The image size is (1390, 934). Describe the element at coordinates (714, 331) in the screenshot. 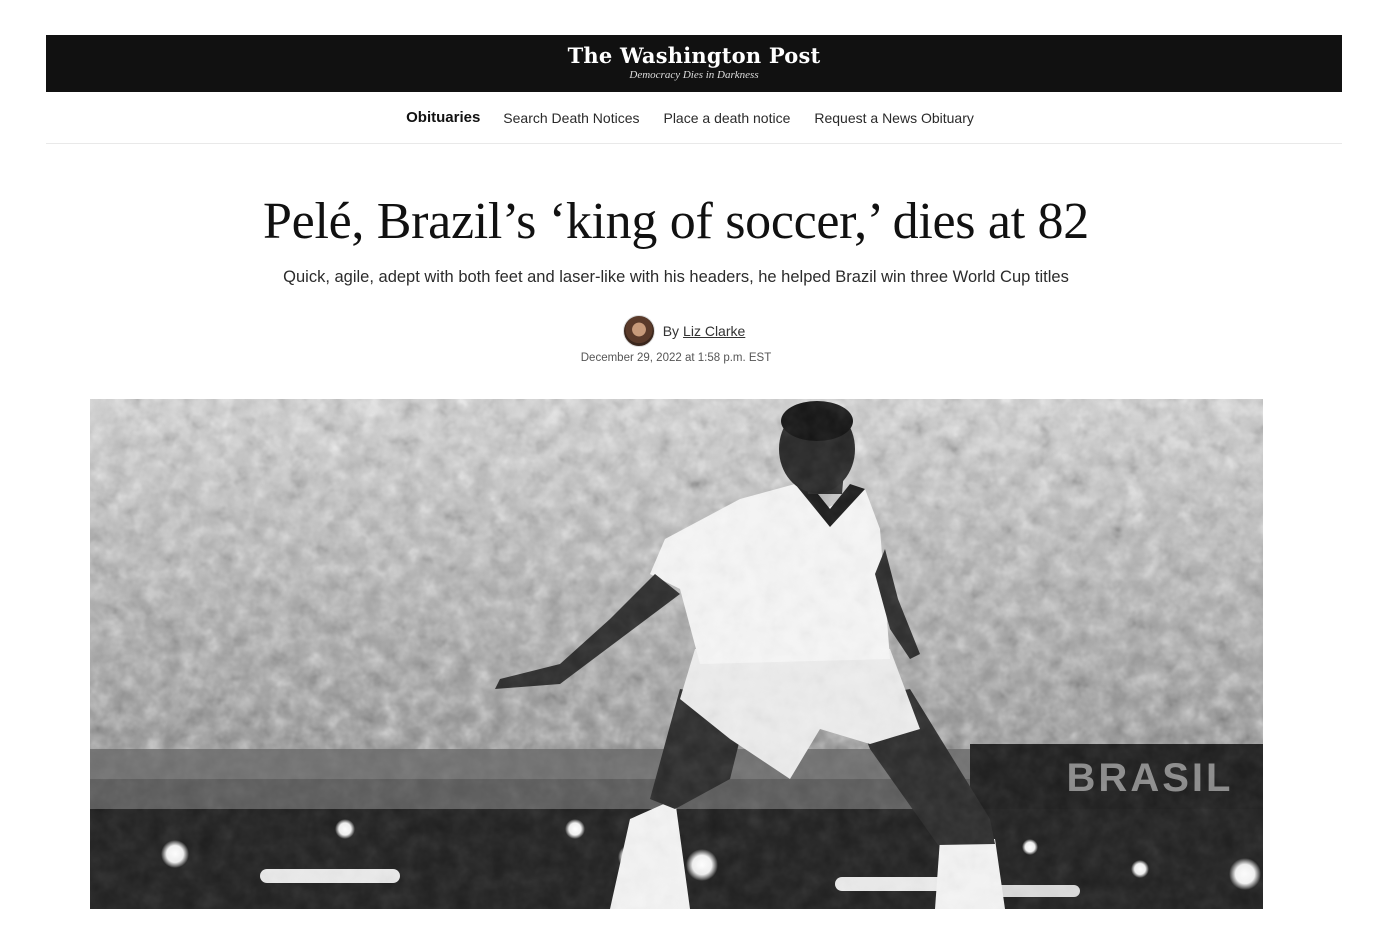

I see `author-link: Liz Clarke` at that location.